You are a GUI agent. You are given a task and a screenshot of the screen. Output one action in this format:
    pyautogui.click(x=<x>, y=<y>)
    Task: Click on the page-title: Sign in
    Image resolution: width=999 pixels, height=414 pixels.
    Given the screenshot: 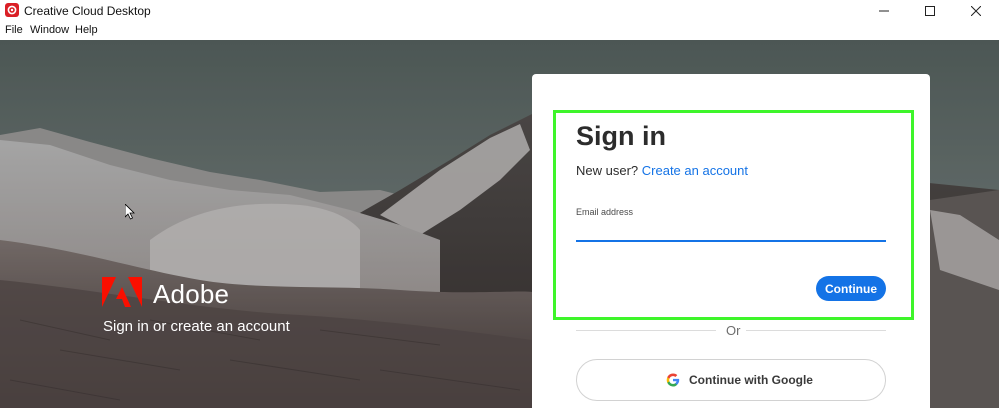 What is the action you would take?
    pyautogui.click(x=621, y=136)
    